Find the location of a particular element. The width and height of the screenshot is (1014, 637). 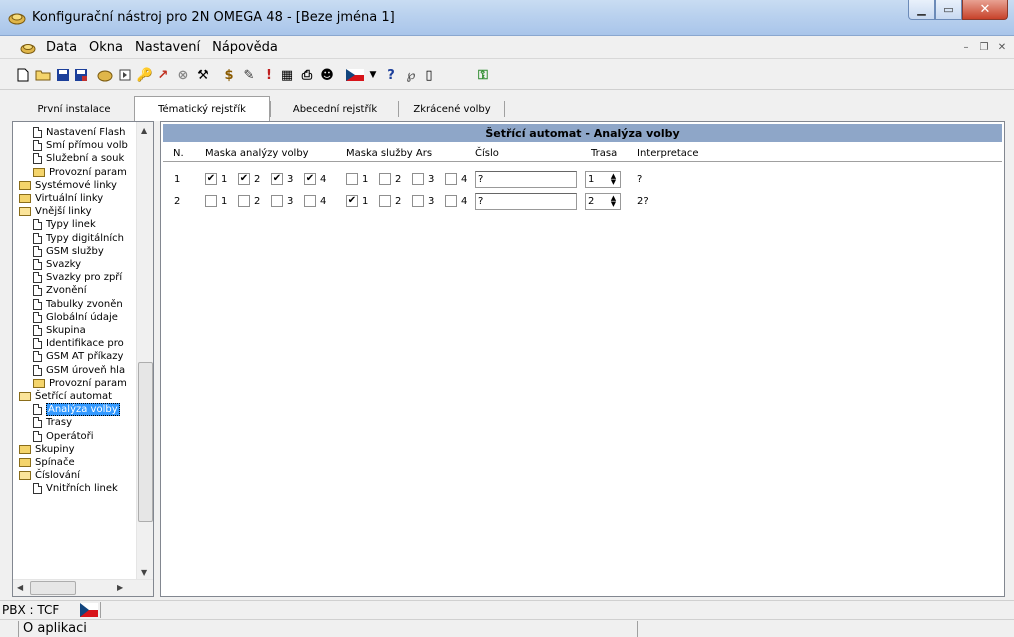

stop-icon: ⊗ is located at coordinates (183, 75).